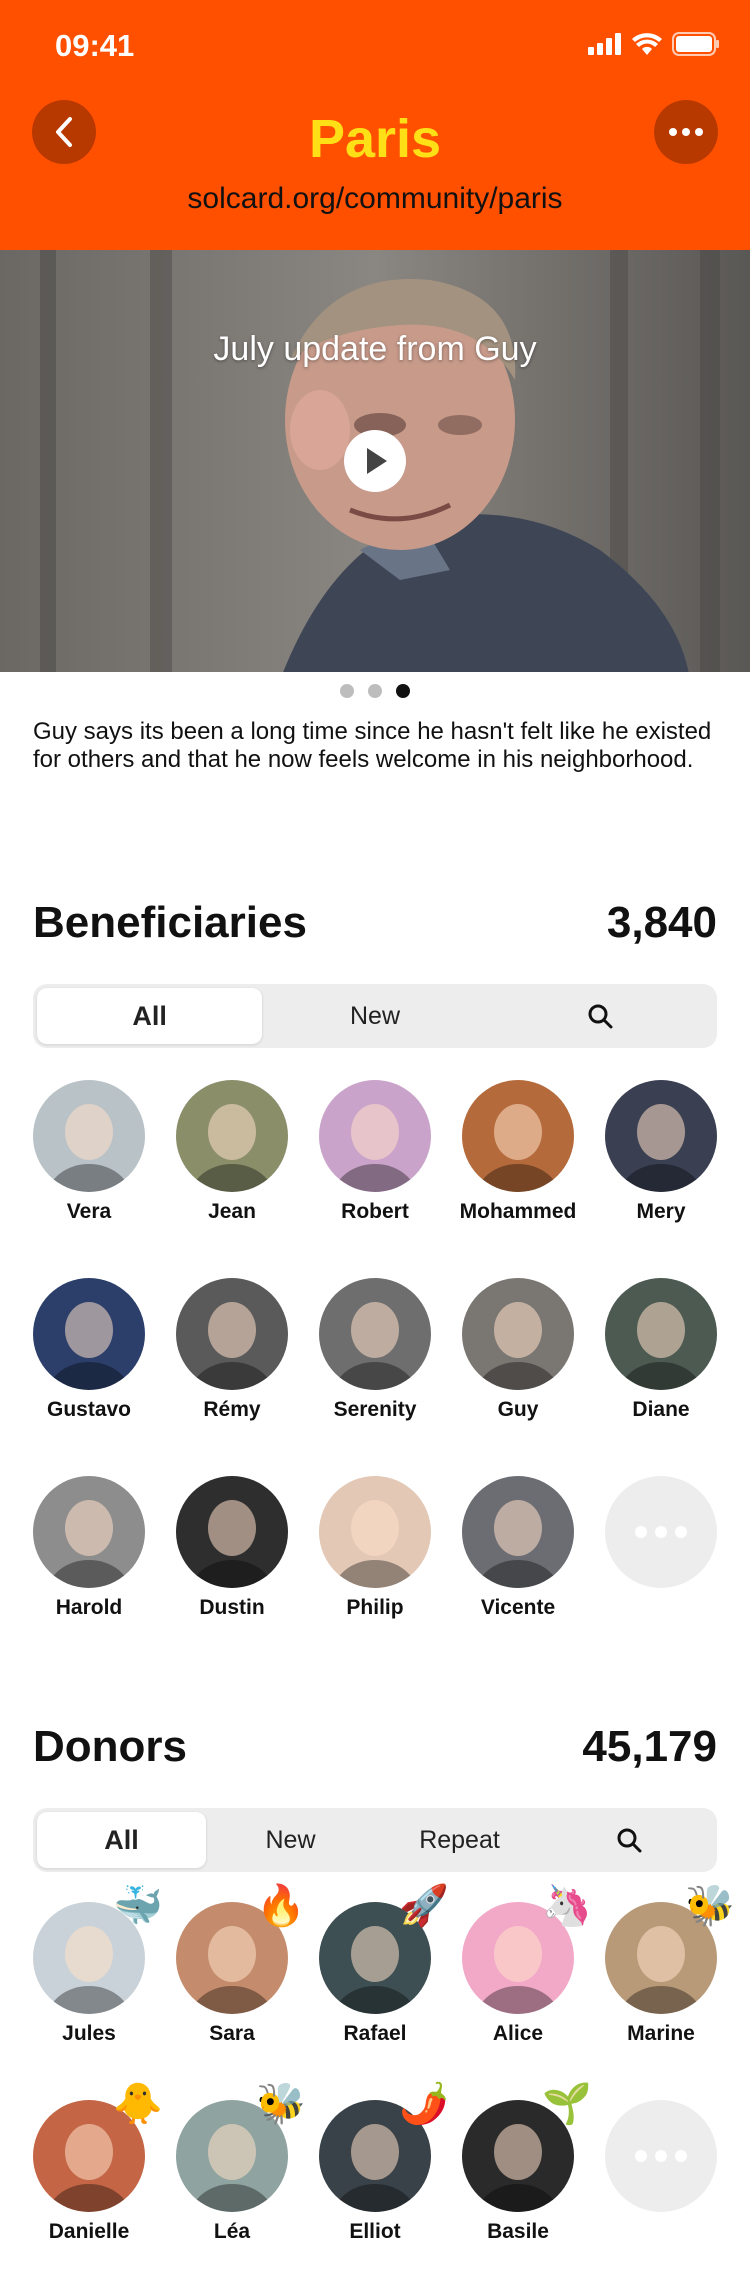 This screenshot has width=750, height=2296. Describe the element at coordinates (661, 1152) in the screenshot. I see `beneficiaries-person: Mery` at that location.